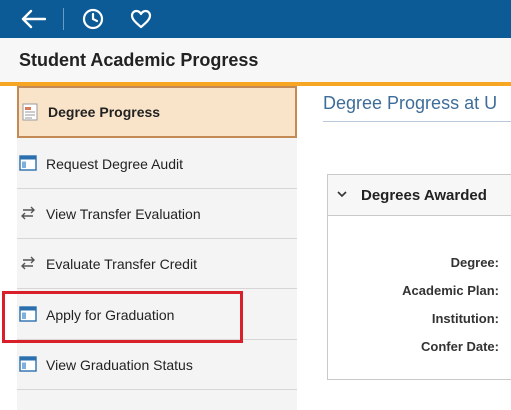  What do you see at coordinates (104, 112) in the screenshot?
I see `sidebar-item-label: Degree Progress` at bounding box center [104, 112].